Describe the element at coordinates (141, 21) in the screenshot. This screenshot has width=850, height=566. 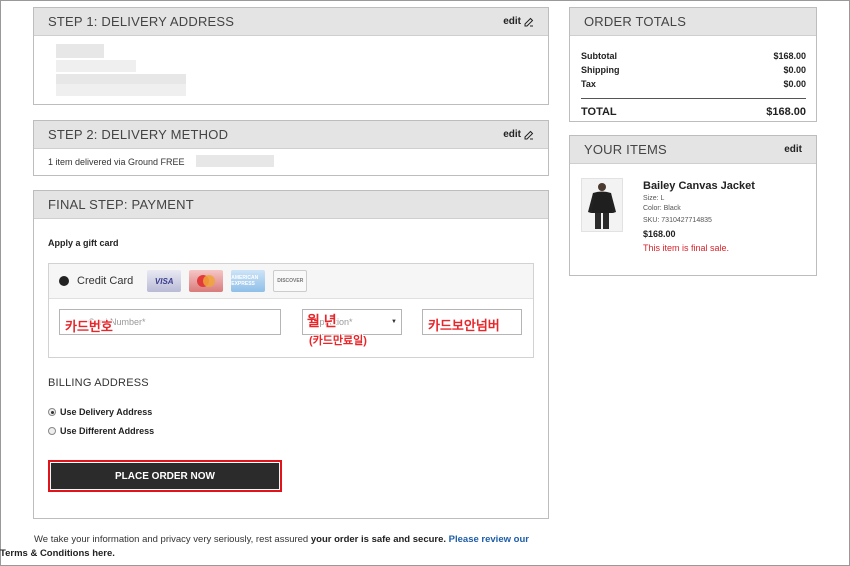
I see `delivery-address-title: STEP 1: DELIVERY ADDRESS` at that location.